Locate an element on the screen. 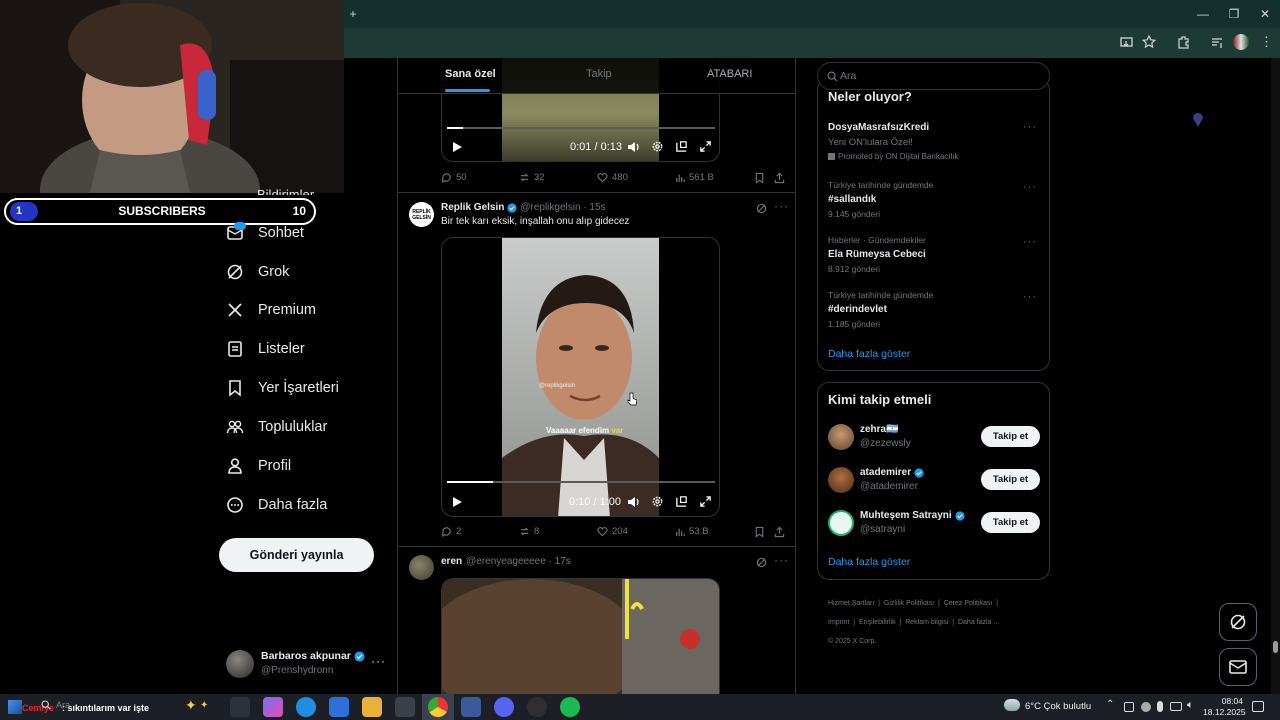 The height and width of the screenshot is (720, 1280). tray-app-icon is located at coordinates (1129, 707).